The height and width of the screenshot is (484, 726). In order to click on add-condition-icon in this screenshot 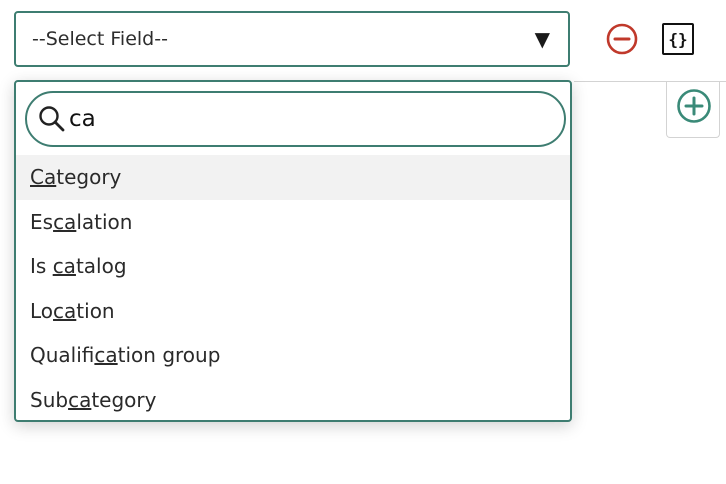, I will do `click(694, 106)`.